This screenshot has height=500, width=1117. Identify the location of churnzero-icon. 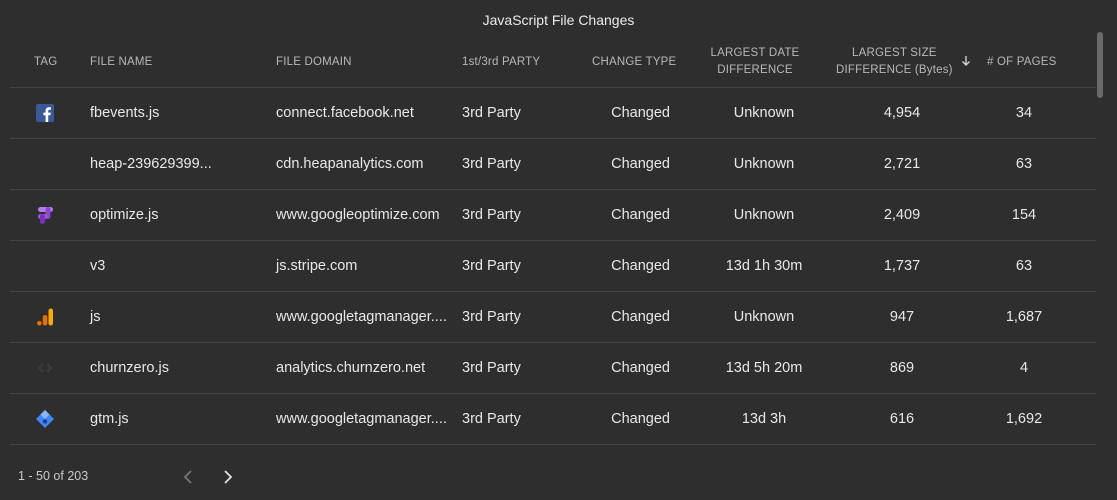
(45, 368).